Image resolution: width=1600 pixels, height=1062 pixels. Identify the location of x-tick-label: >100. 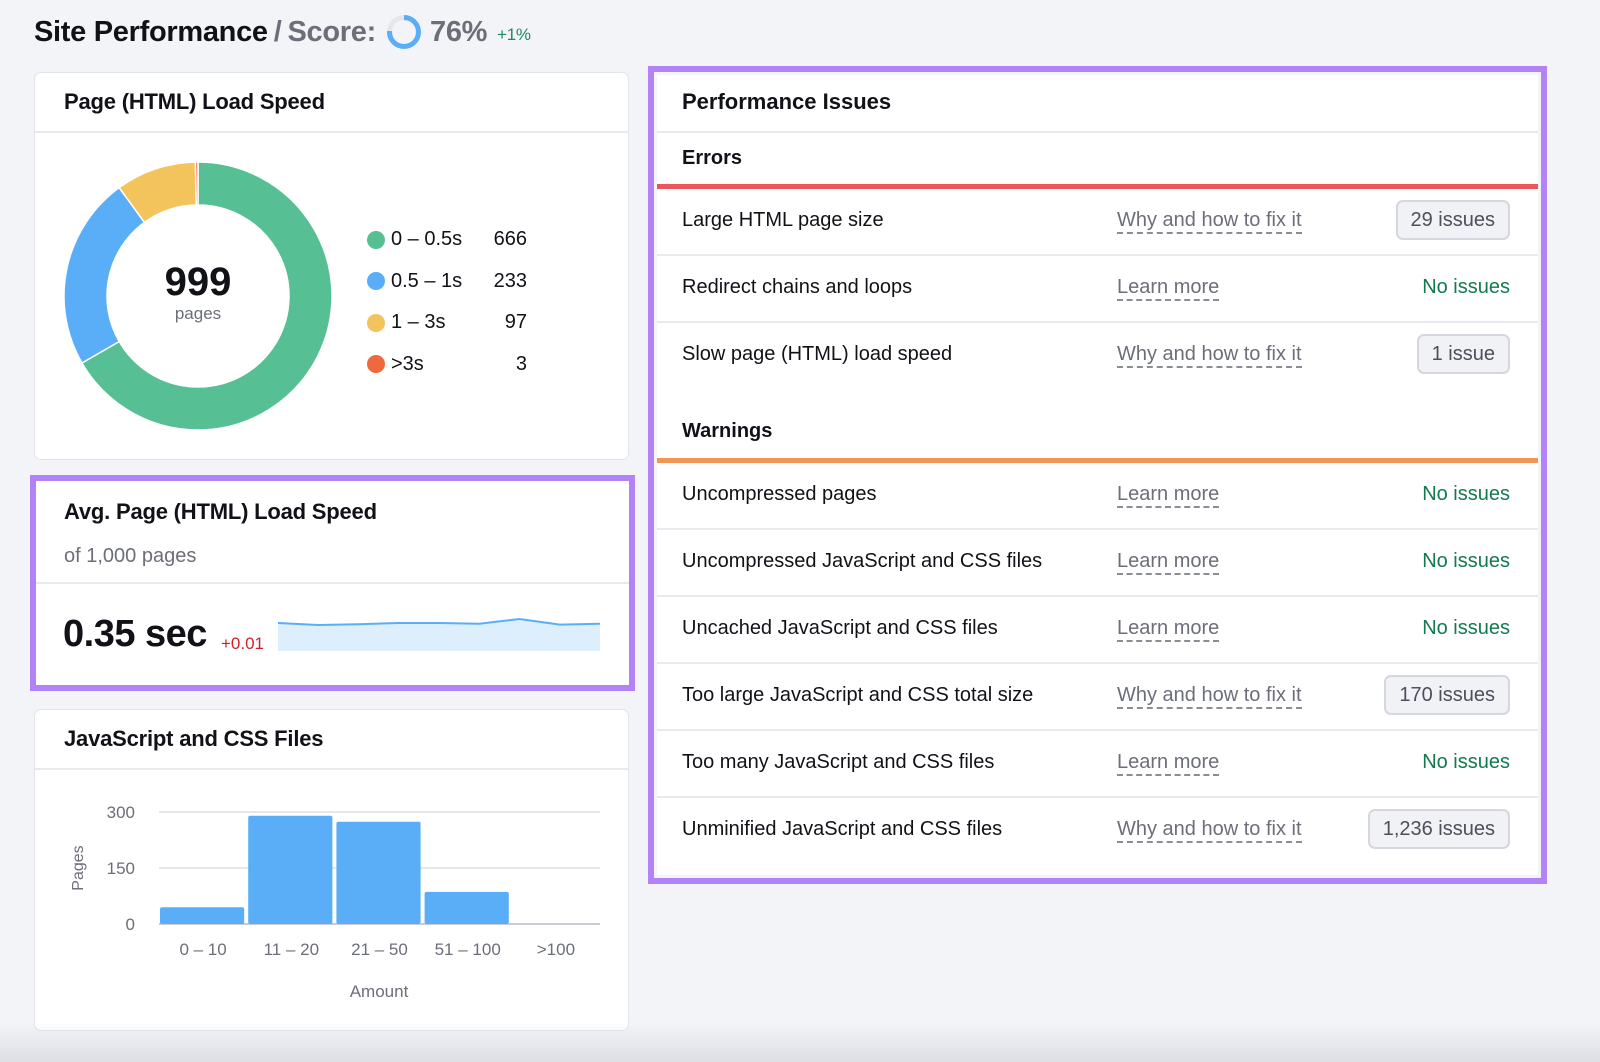
(556, 949).